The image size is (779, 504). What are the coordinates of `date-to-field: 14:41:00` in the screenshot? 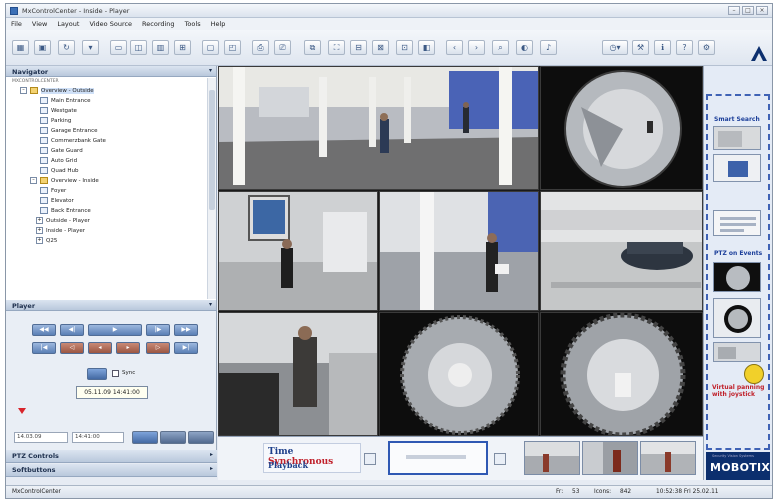 It's located at (98, 437).